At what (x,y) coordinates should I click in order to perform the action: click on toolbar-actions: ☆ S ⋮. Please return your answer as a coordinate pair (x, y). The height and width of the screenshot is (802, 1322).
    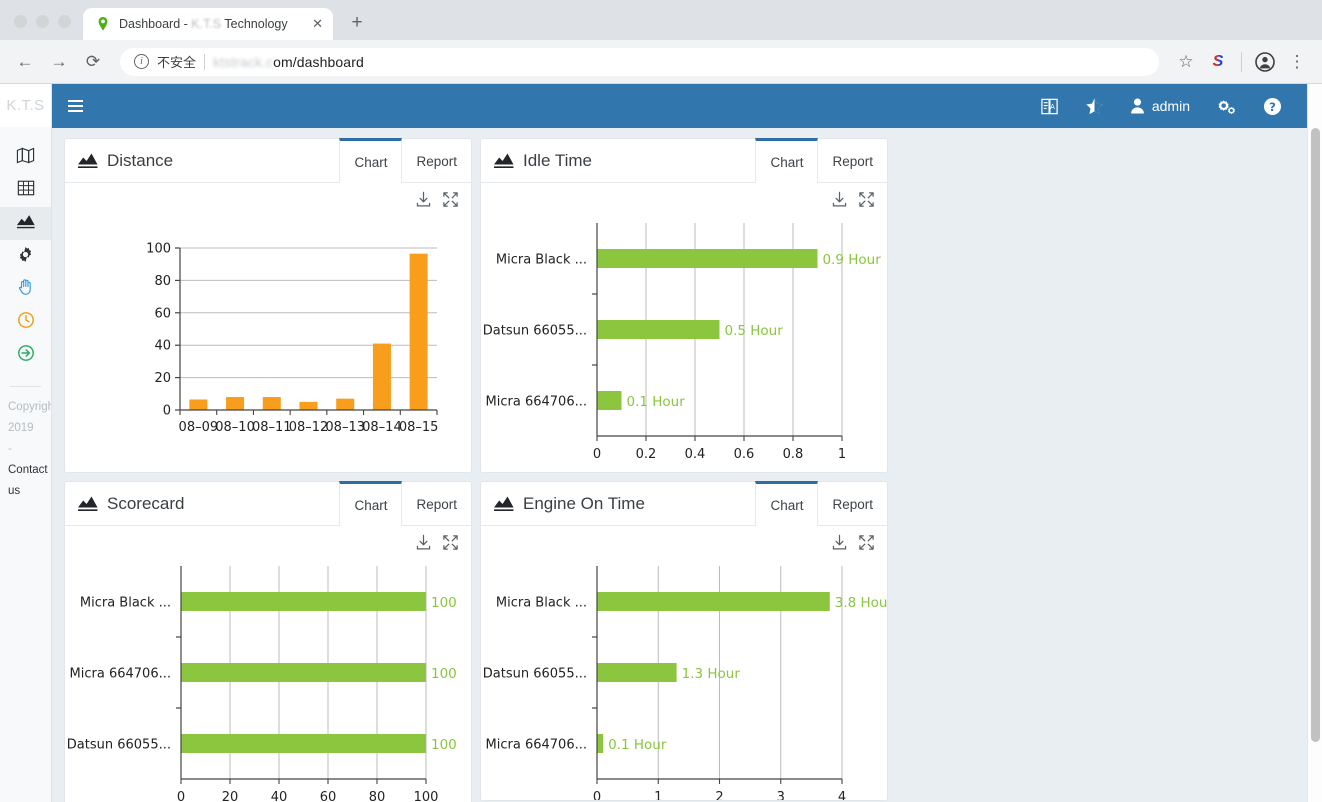
    Looking at the image, I should click on (1241, 62).